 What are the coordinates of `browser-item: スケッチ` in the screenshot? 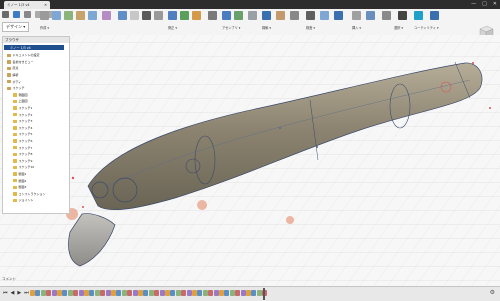 It's located at (16, 88).